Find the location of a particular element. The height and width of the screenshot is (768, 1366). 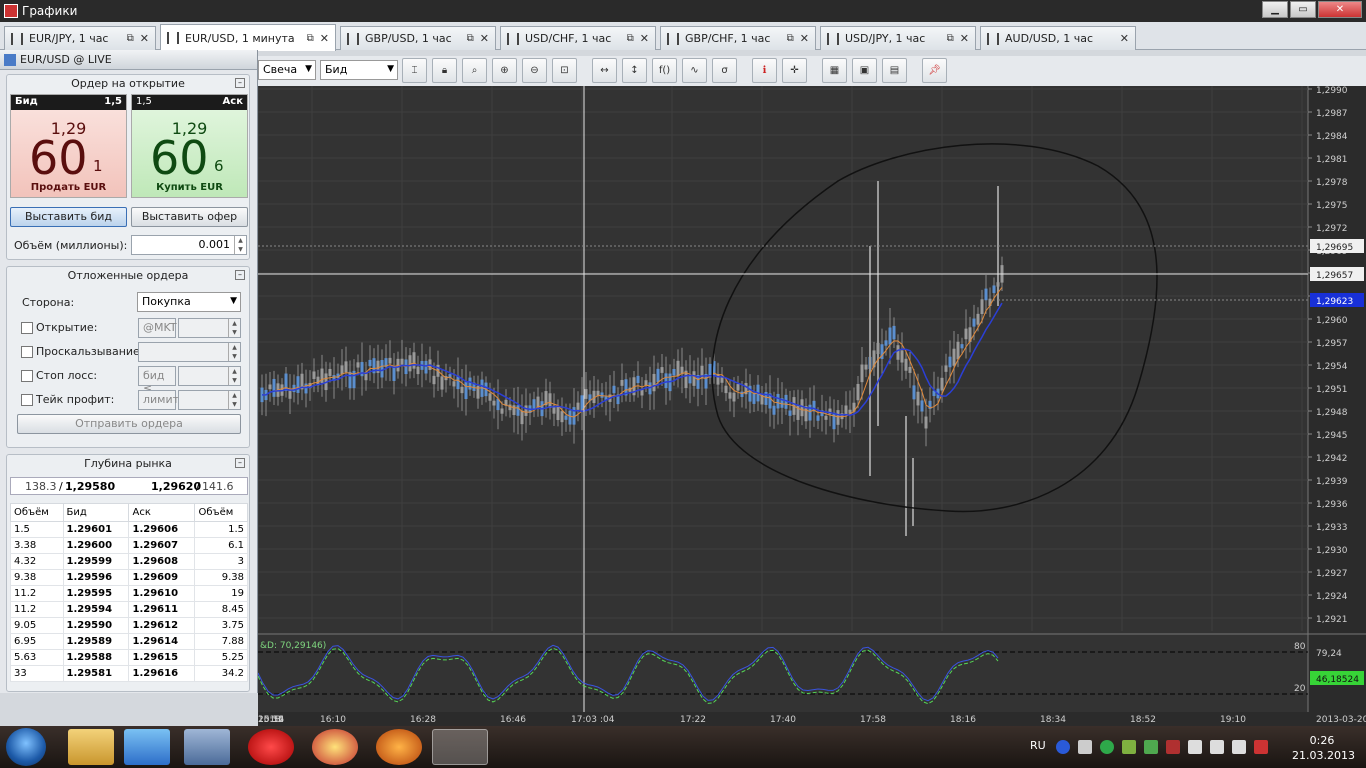

ask-quote-box: 1,5 Аск 1,29 60 6 Купить EUR is located at coordinates (189, 146).